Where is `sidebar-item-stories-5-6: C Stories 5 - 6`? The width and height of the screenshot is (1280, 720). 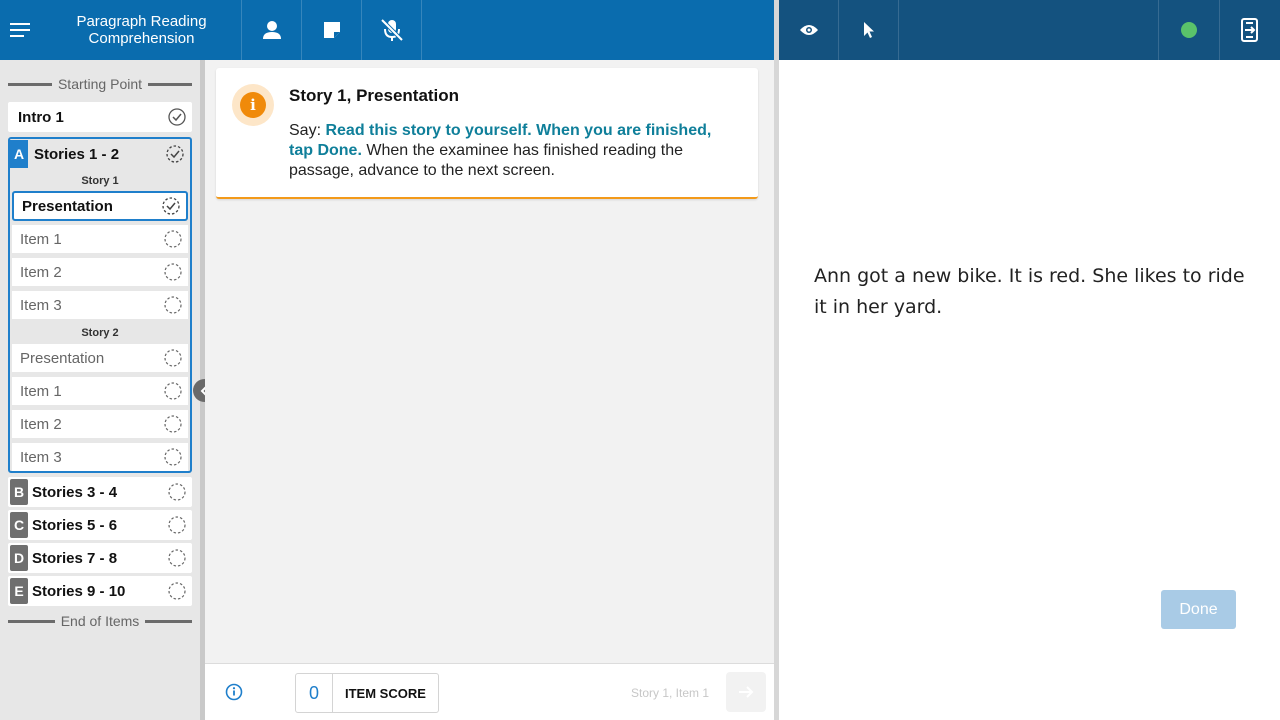
sidebar-item-stories-5-6: C Stories 5 - 6 is located at coordinates (100, 525).